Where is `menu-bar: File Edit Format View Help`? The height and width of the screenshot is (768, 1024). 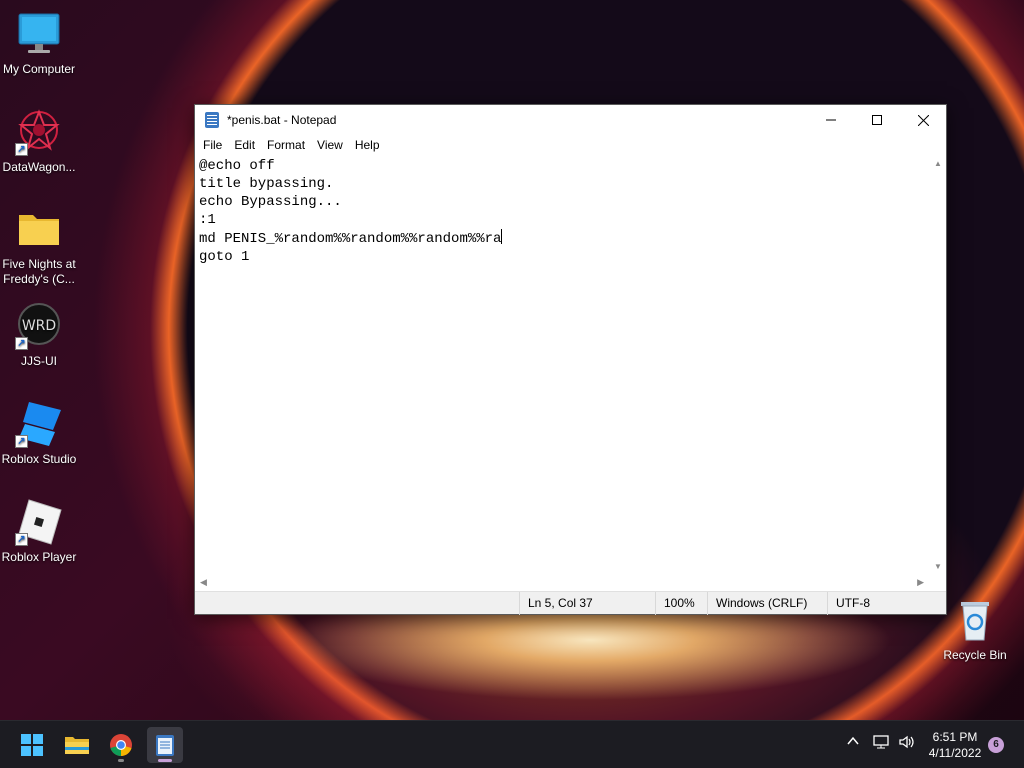 menu-bar: File Edit Format View Help is located at coordinates (570, 145).